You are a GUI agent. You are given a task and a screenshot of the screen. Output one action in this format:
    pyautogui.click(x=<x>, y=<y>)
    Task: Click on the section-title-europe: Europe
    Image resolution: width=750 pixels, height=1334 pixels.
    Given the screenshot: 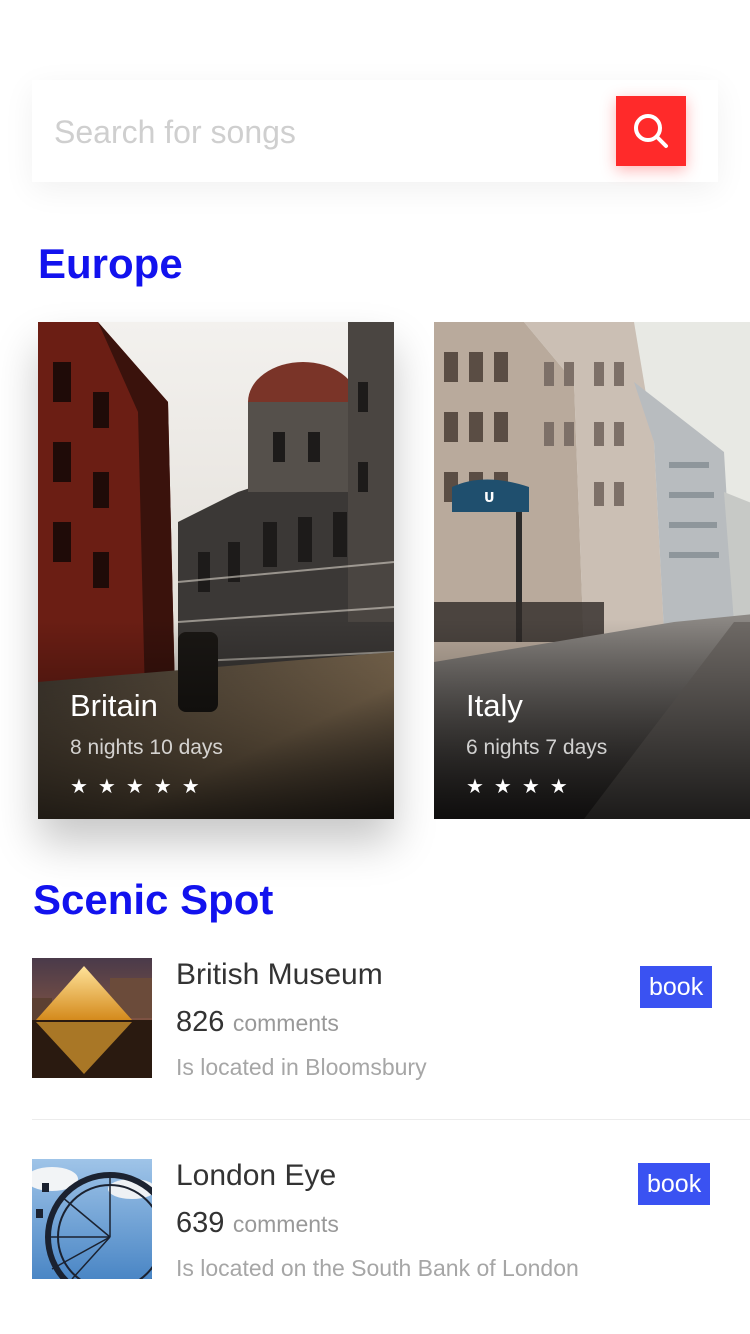 What is the action you would take?
    pyautogui.click(x=110, y=263)
    